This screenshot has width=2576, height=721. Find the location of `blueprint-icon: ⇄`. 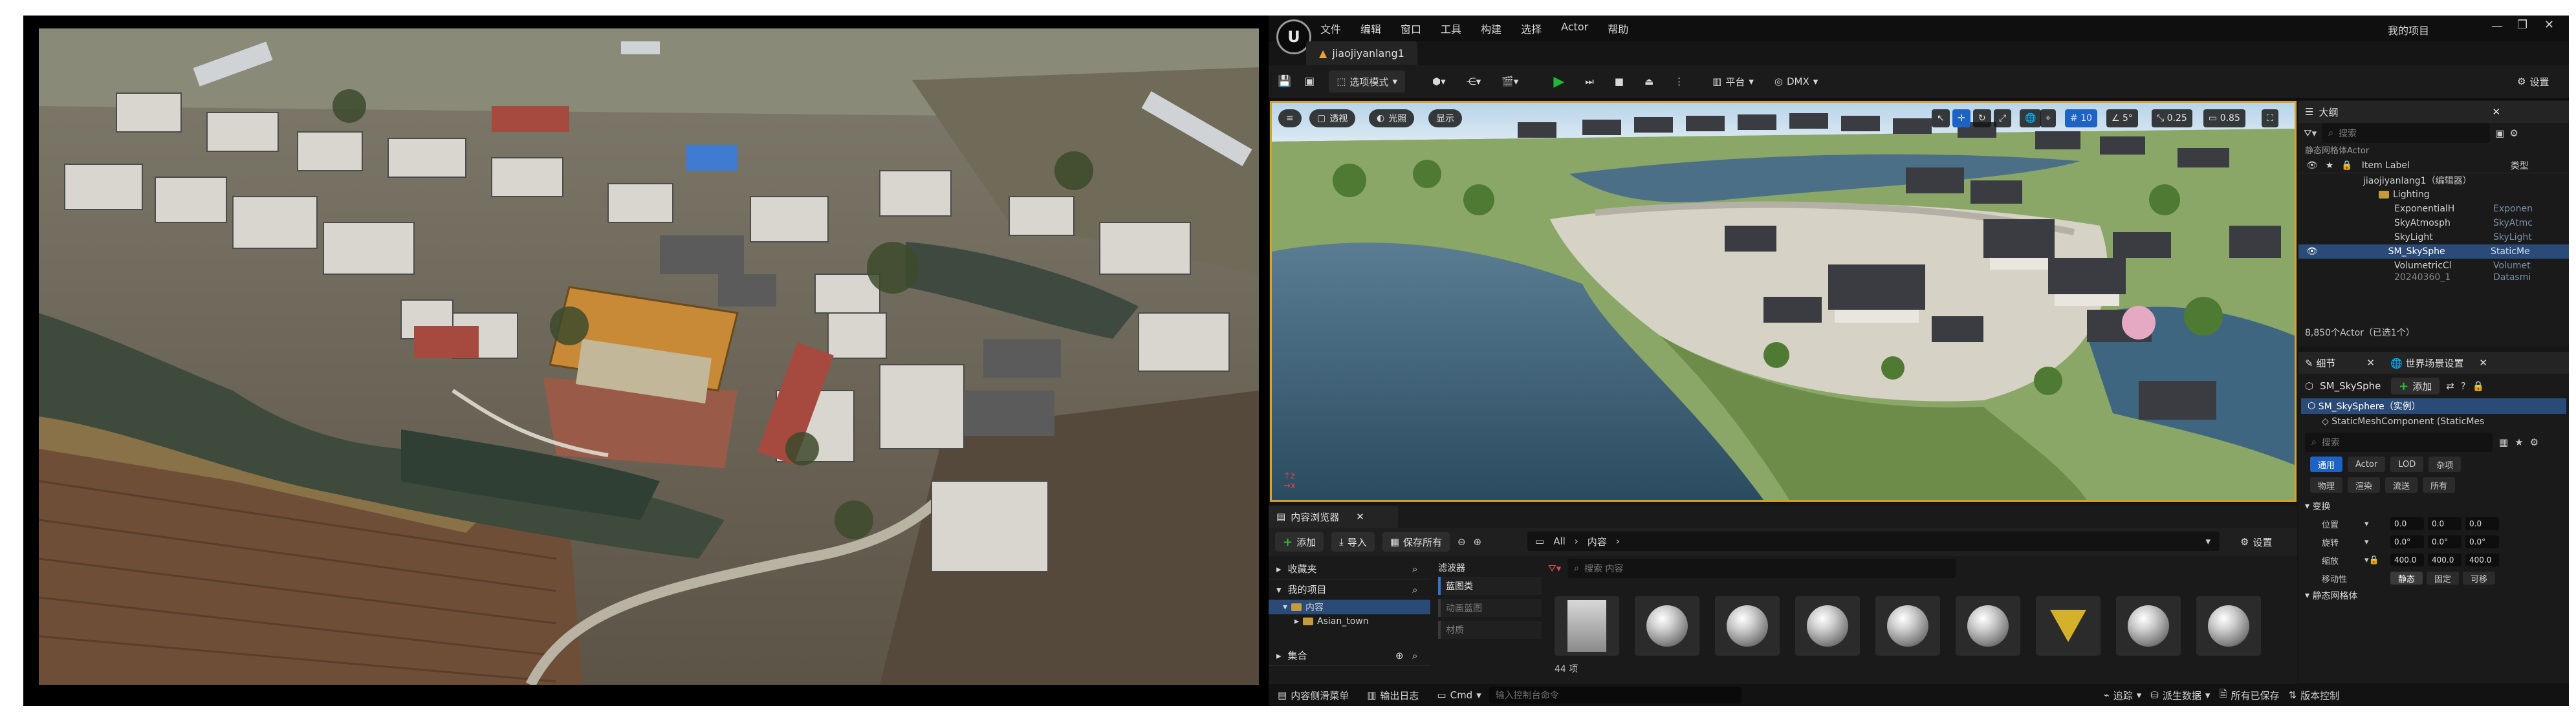

blueprint-icon: ⇄ is located at coordinates (2450, 386).